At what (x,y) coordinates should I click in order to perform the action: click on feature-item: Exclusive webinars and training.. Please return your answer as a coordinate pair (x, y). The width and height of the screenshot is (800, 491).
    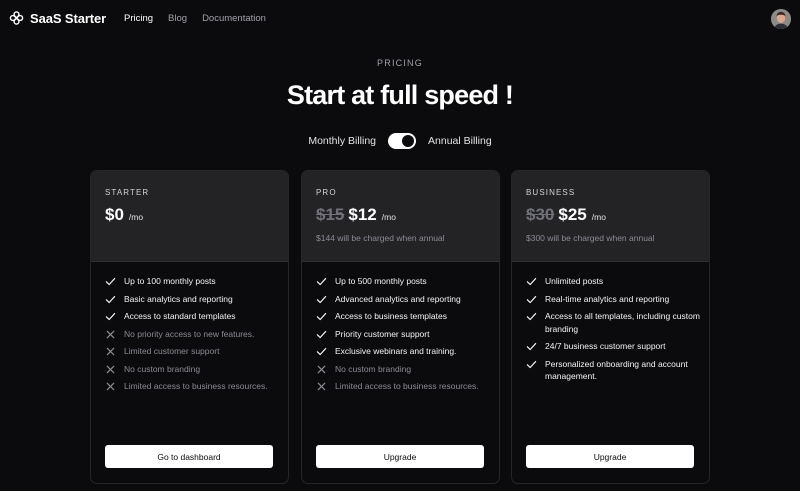
    Looking at the image, I should click on (403, 351).